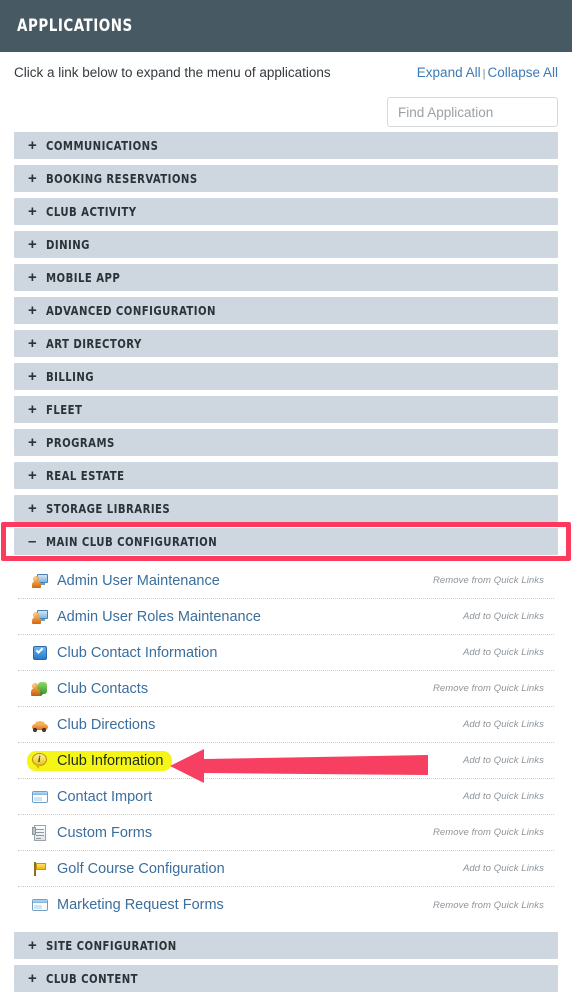  I want to click on application-link-group: Club Contacts, so click(89, 689).